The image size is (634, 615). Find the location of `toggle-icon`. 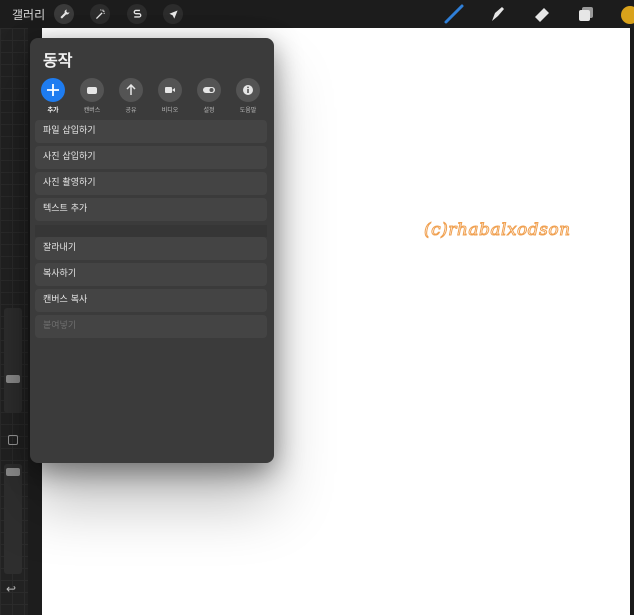

toggle-icon is located at coordinates (209, 90).